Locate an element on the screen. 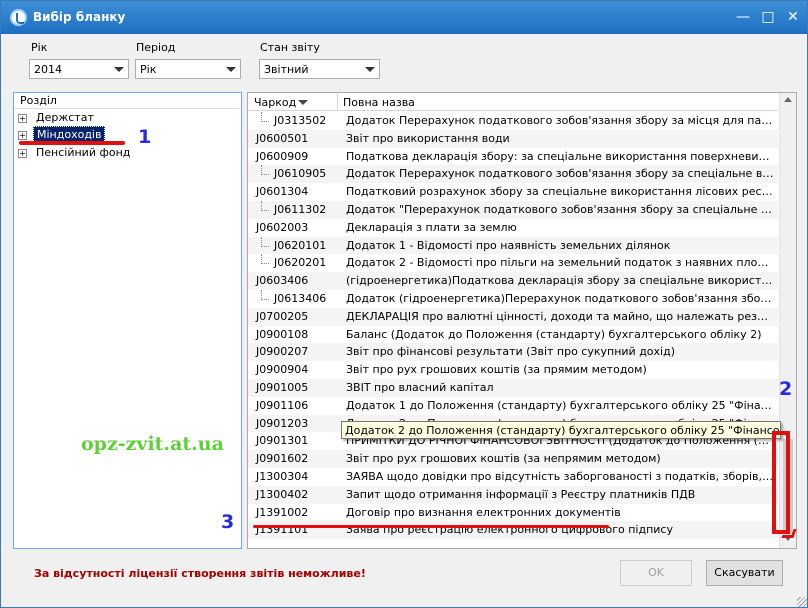 The height and width of the screenshot is (608, 808). year-label: Рік is located at coordinates (39, 47).